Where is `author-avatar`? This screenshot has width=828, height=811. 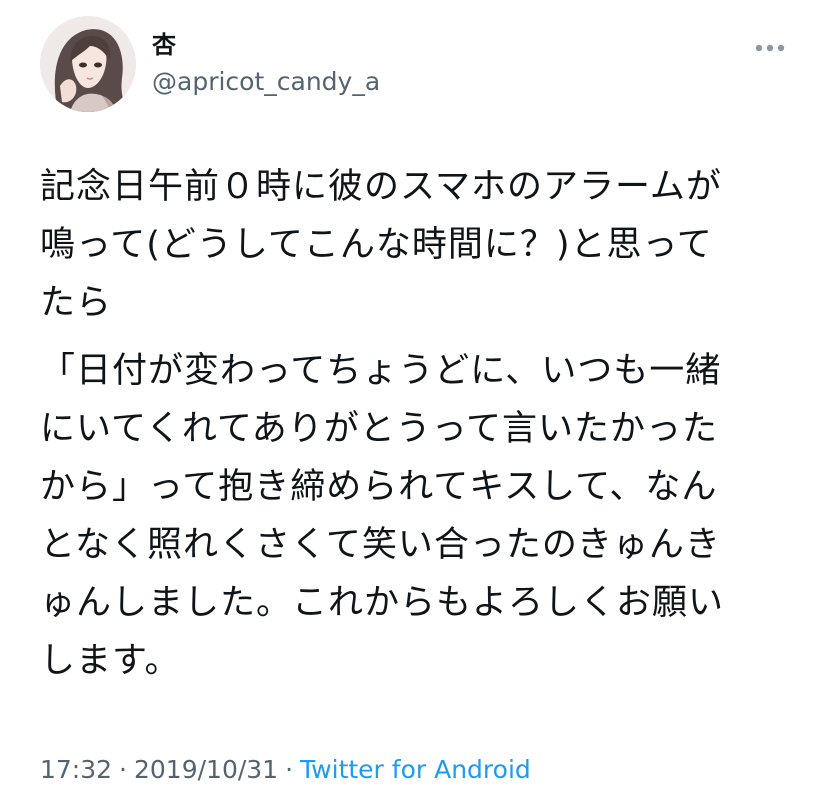 author-avatar is located at coordinates (88, 64).